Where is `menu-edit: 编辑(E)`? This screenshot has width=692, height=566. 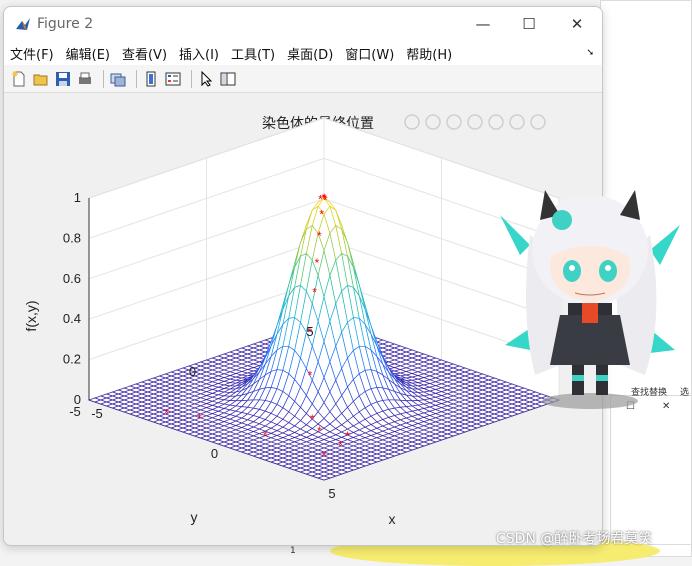 menu-edit: 编辑(E) is located at coordinates (88, 53).